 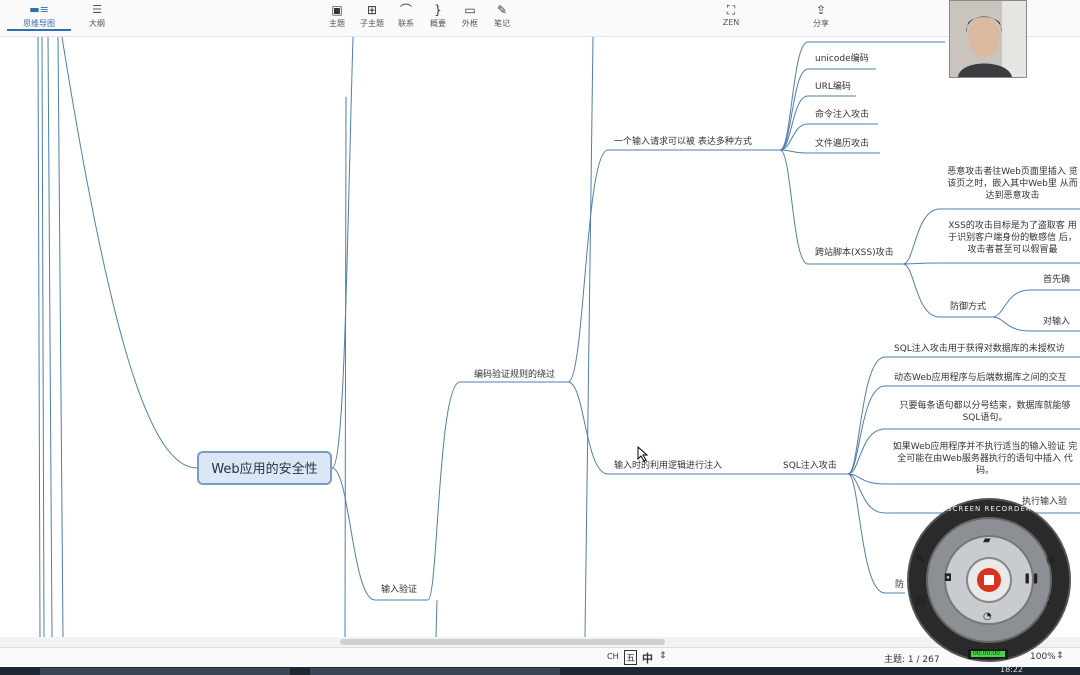 What do you see at coordinates (1050, 600) in the screenshot?
I see `speaker-icon: ♪` at bounding box center [1050, 600].